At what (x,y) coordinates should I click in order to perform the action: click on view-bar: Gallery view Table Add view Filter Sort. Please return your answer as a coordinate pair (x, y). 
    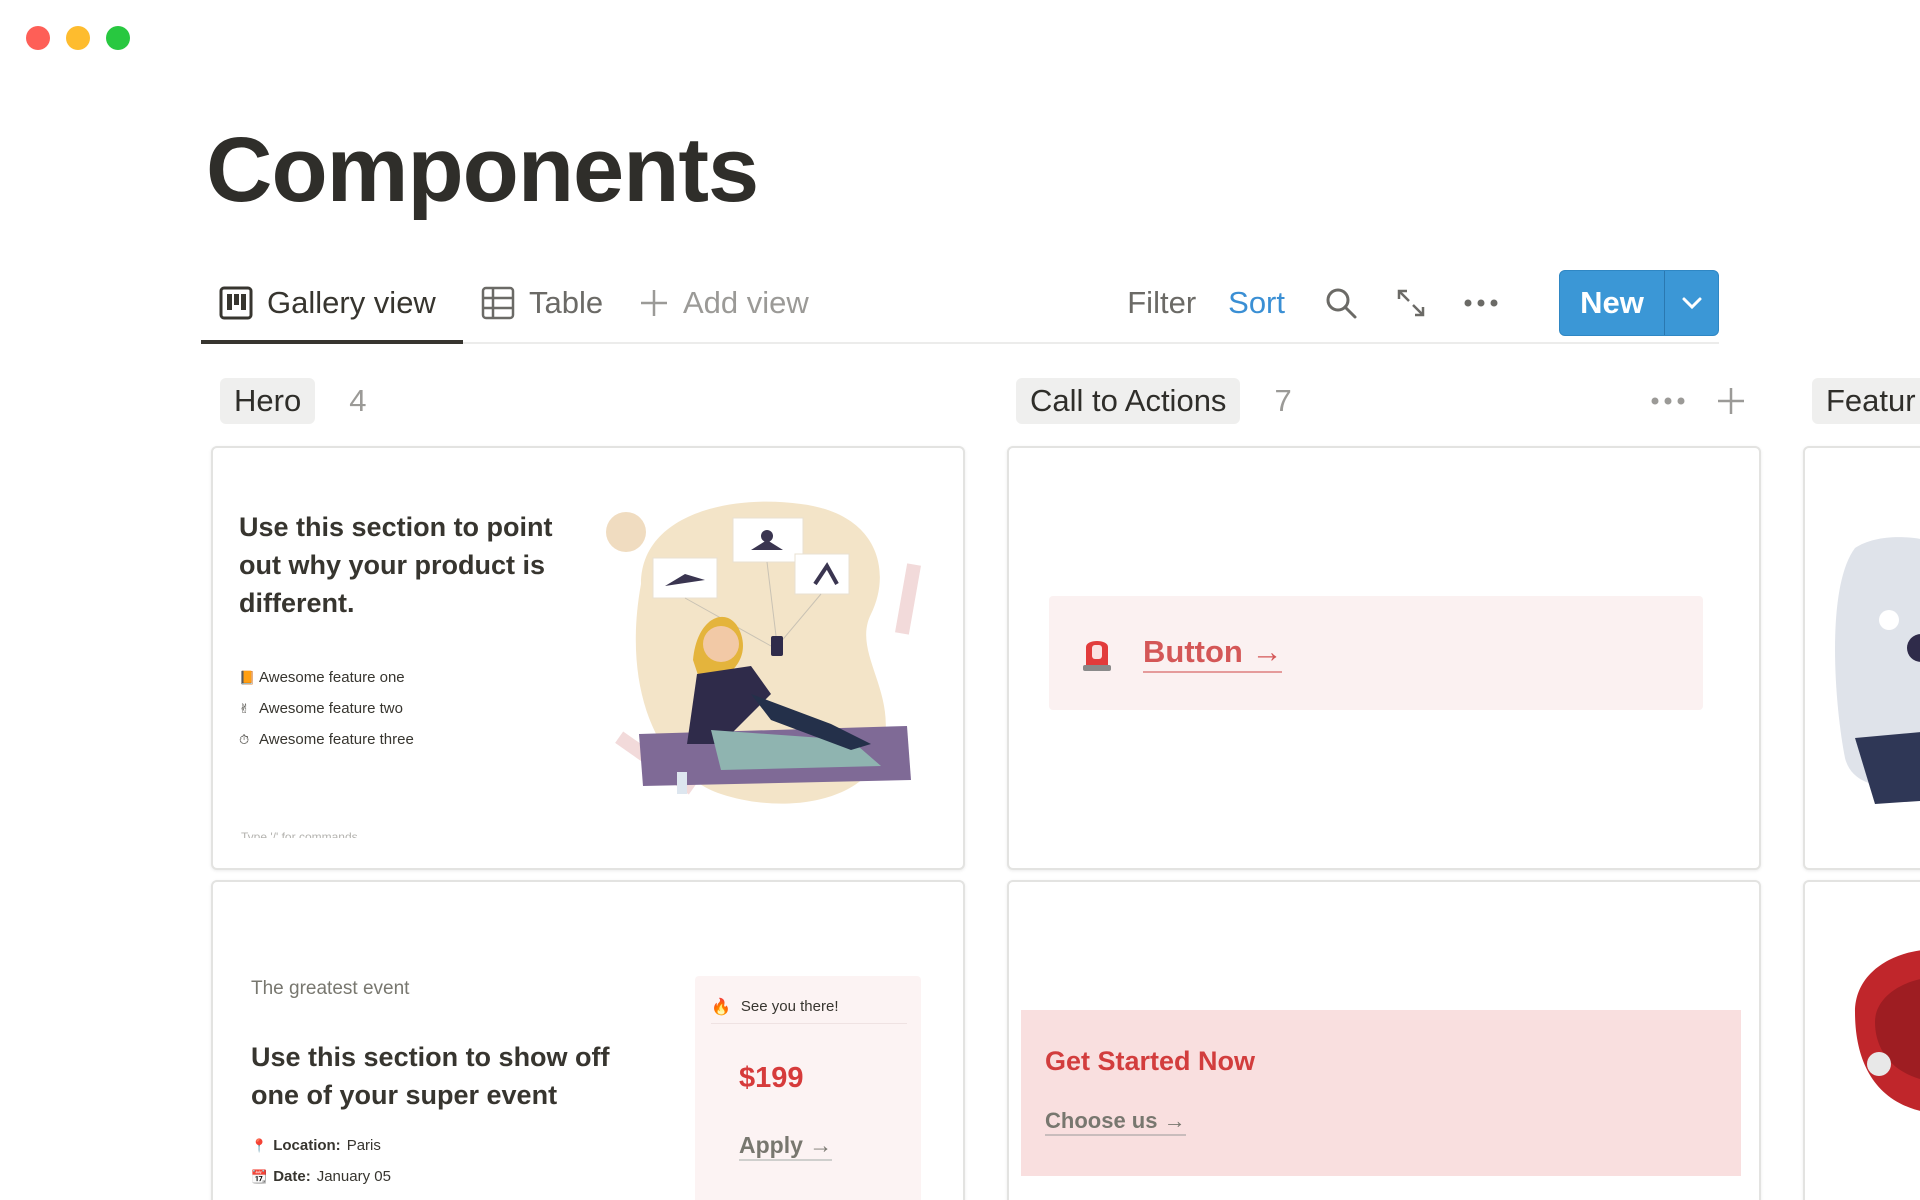
    Looking at the image, I should click on (960, 304).